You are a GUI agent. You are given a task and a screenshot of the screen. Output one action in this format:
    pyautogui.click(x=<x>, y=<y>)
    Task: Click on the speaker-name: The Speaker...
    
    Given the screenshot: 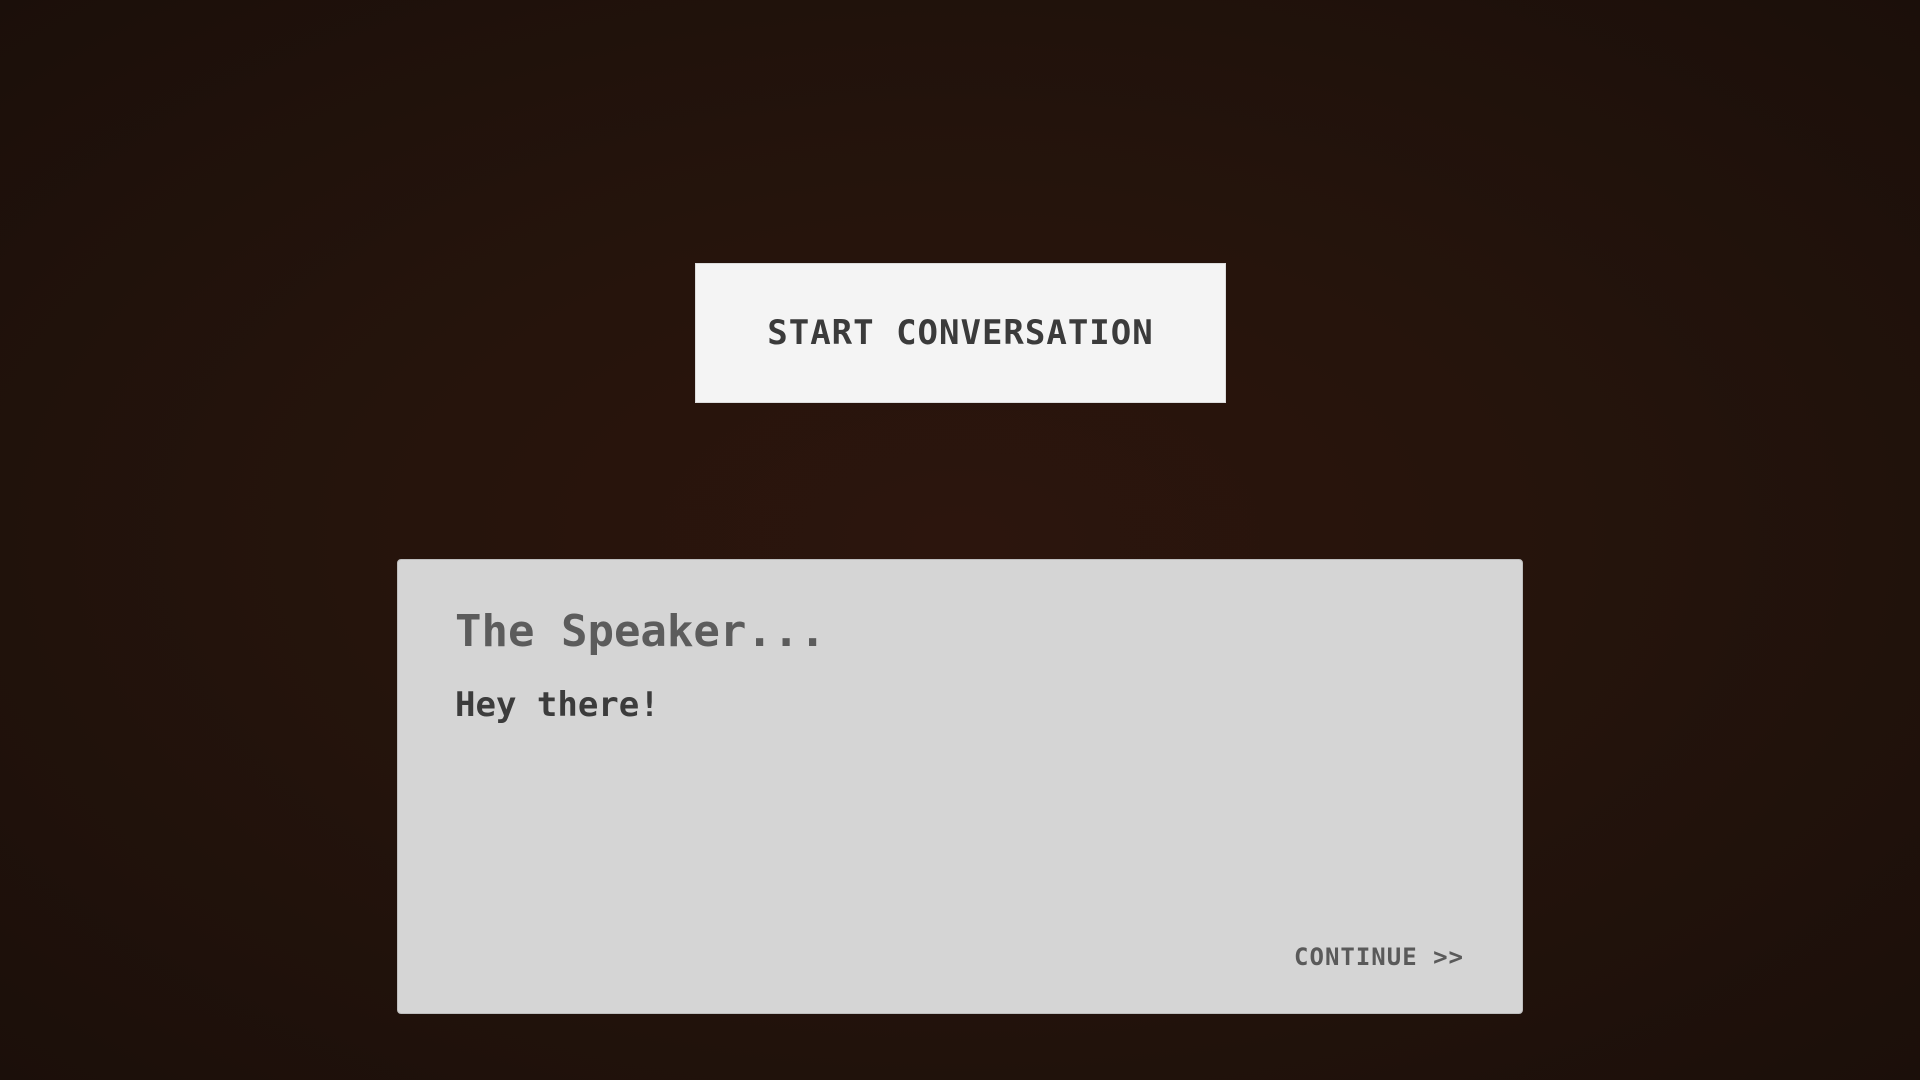 What is the action you would take?
    pyautogui.click(x=640, y=631)
    